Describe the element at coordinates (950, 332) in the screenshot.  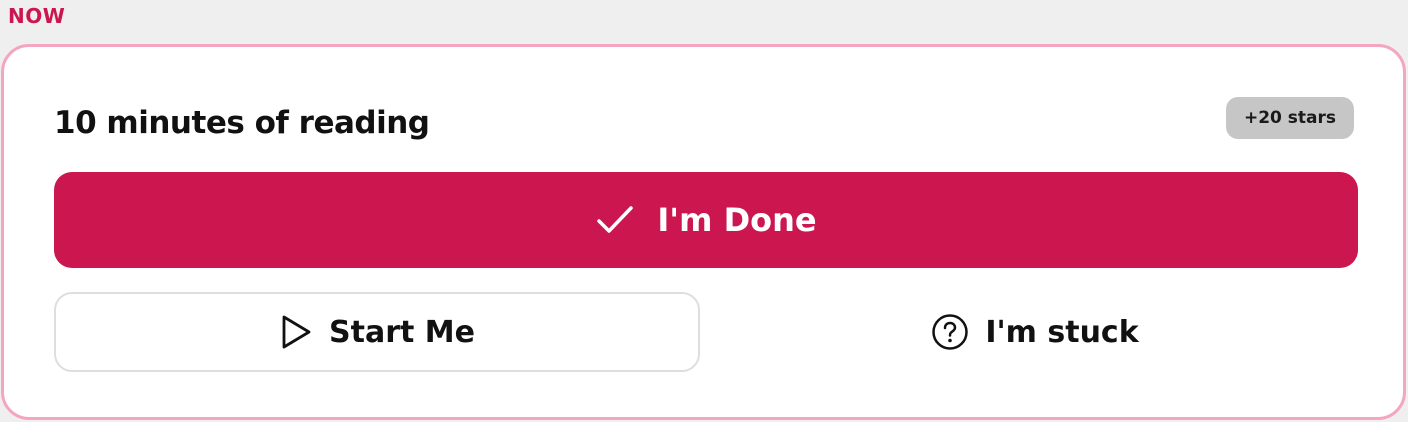
I see `question-circle-icon` at that location.